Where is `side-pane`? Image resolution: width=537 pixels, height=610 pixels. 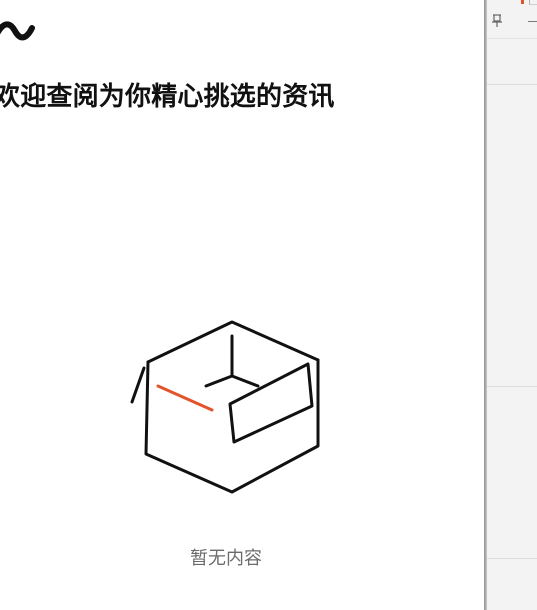
side-pane is located at coordinates (512, 305).